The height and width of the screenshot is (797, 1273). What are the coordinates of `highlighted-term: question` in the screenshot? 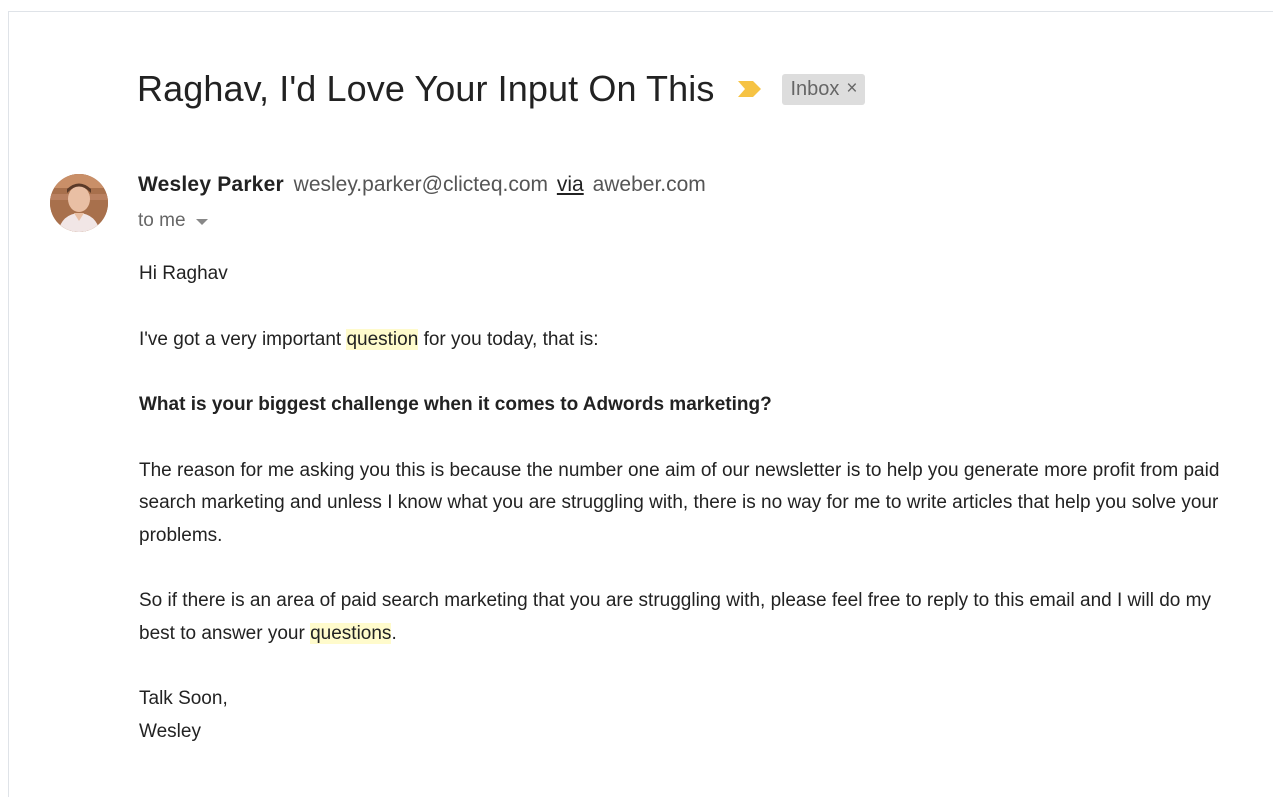 It's located at (382, 339).